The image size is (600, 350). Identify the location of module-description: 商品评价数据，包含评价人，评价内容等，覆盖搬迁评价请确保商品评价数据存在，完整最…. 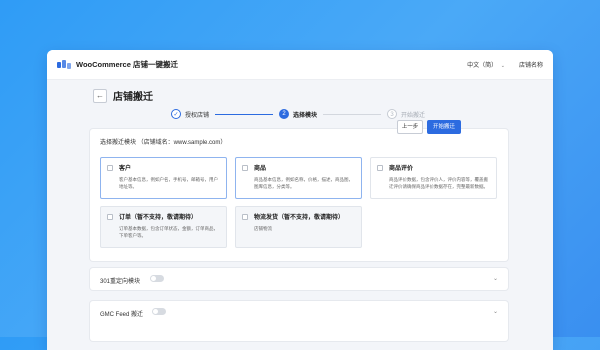
(438, 183).